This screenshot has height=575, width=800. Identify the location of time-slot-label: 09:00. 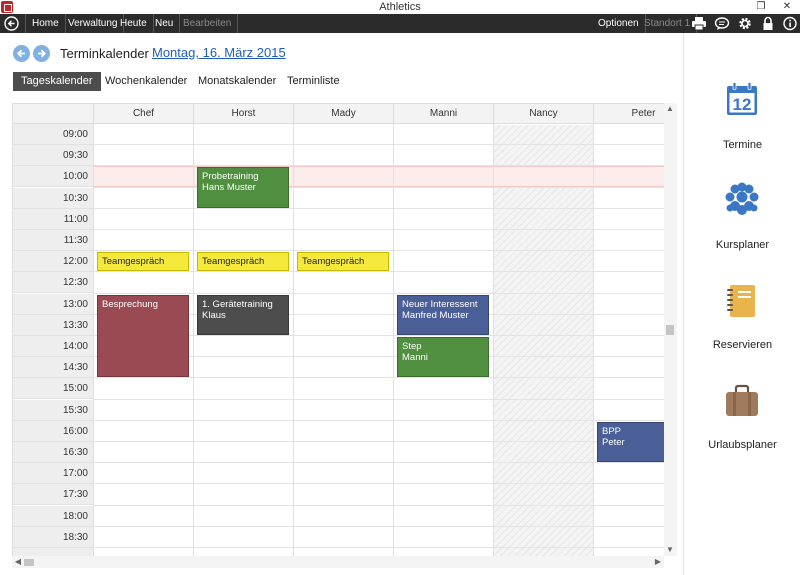
(53, 134).